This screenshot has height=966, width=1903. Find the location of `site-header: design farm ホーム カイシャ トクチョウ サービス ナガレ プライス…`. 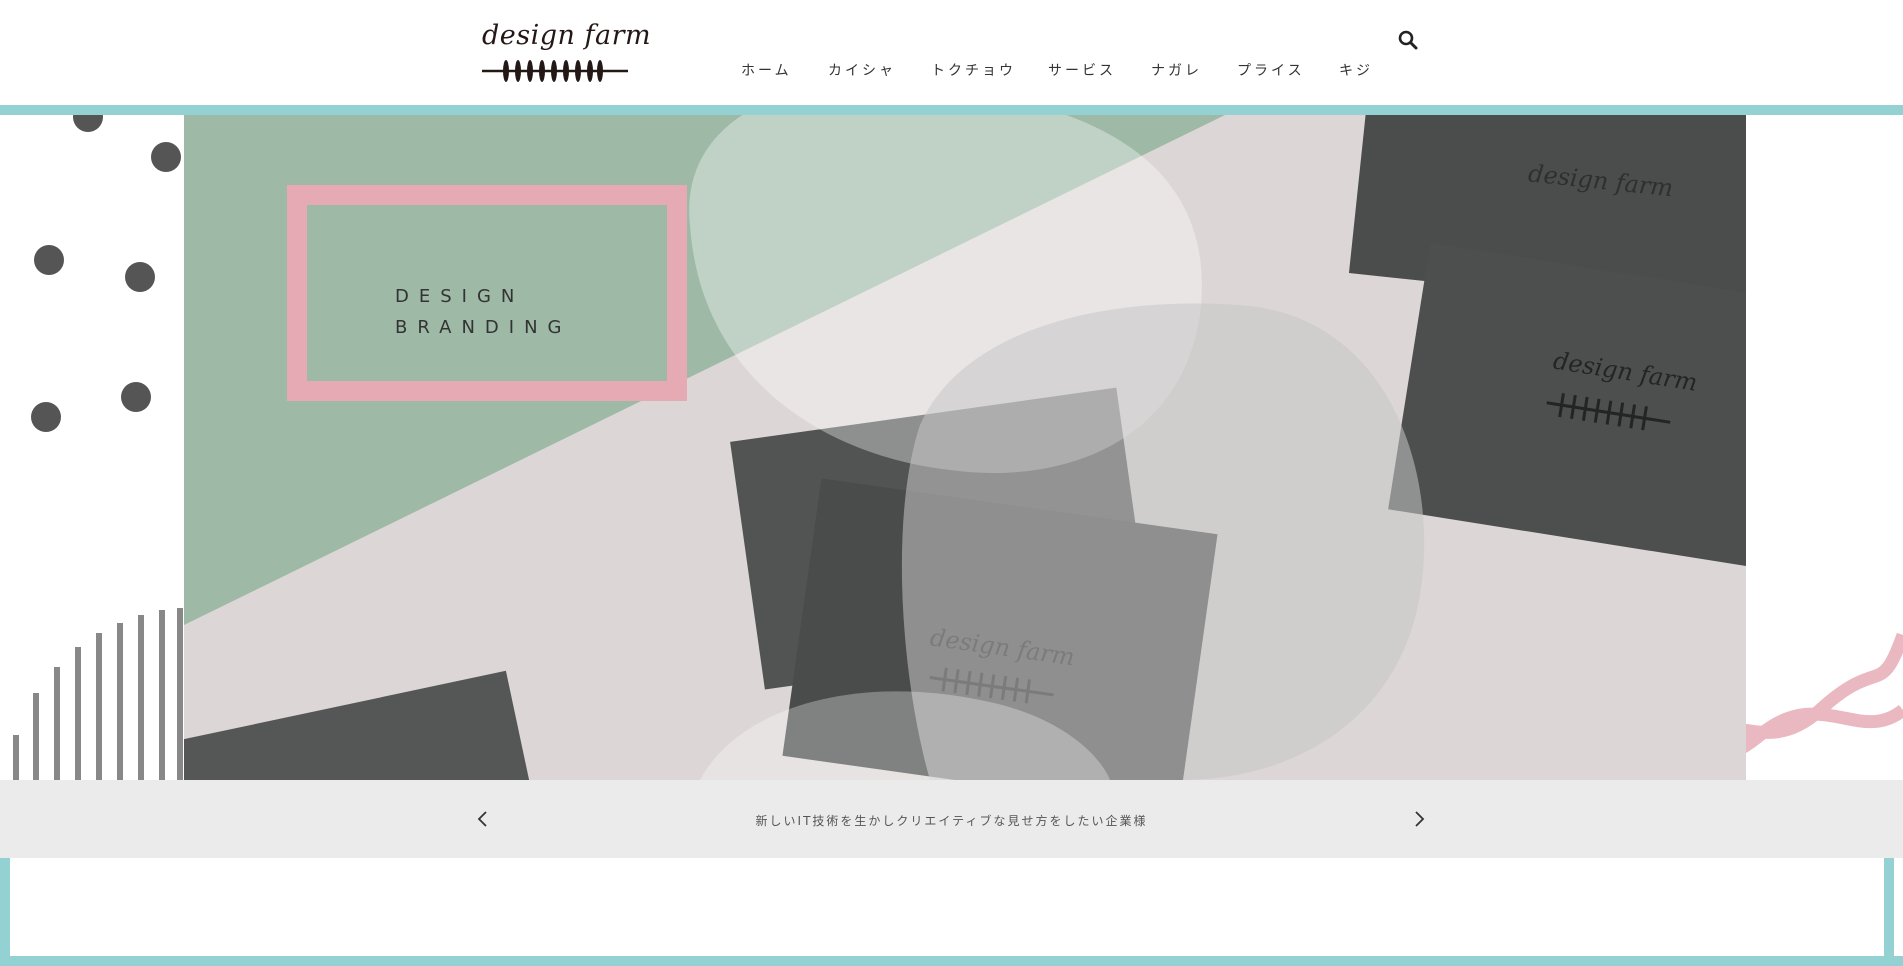

site-header: design farm ホーム カイシャ トクチョウ サービス ナガレ プライス… is located at coordinates (951, 52).